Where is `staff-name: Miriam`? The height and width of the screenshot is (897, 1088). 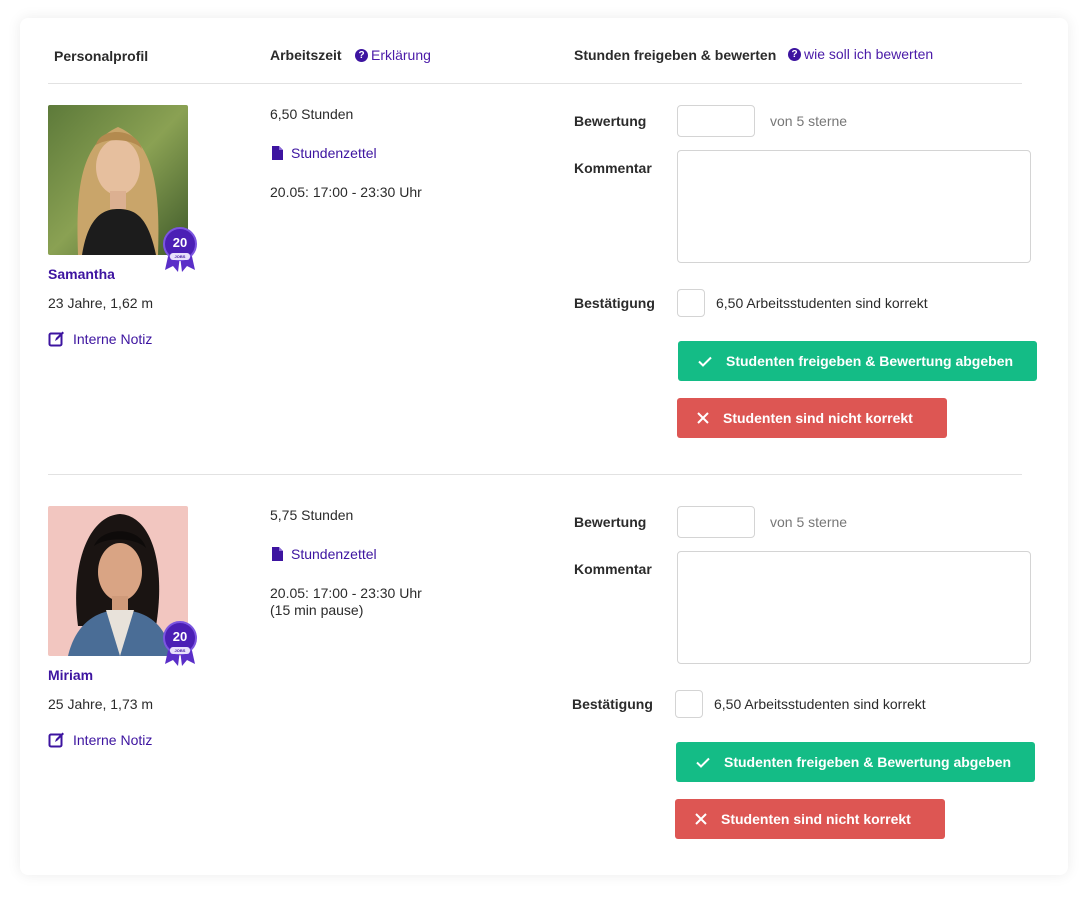 staff-name: Miriam is located at coordinates (70, 675).